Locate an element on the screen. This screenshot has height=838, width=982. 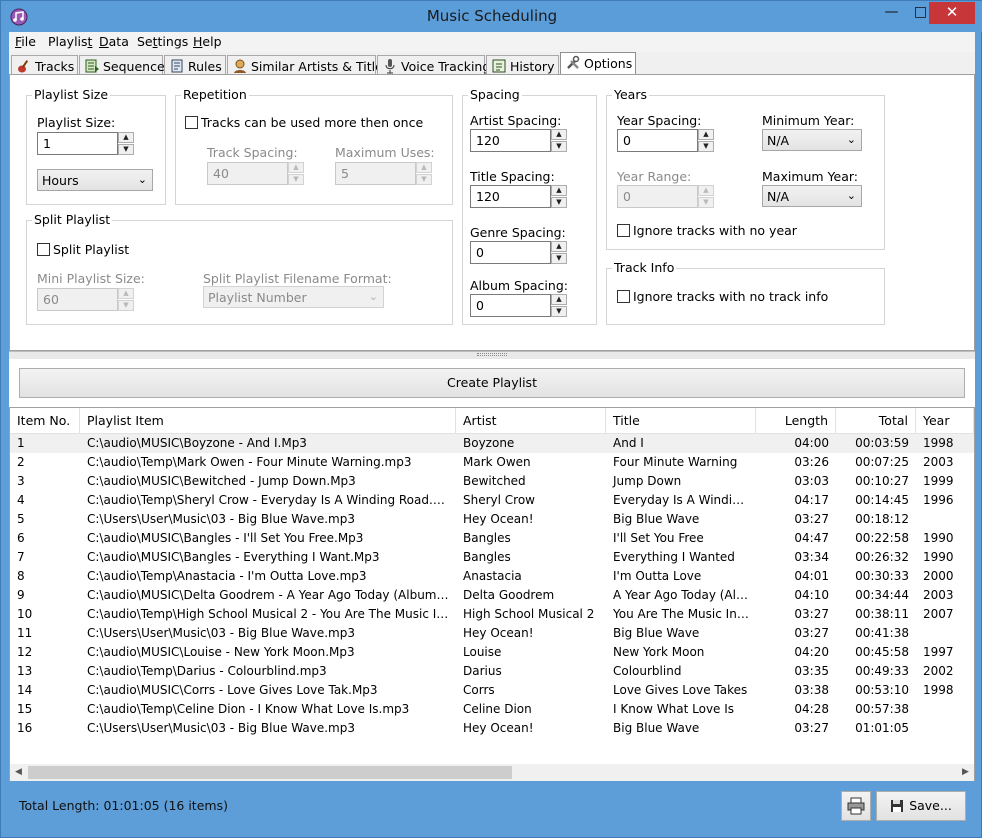
menu-playlist: Playlist is located at coordinates (70, 41).